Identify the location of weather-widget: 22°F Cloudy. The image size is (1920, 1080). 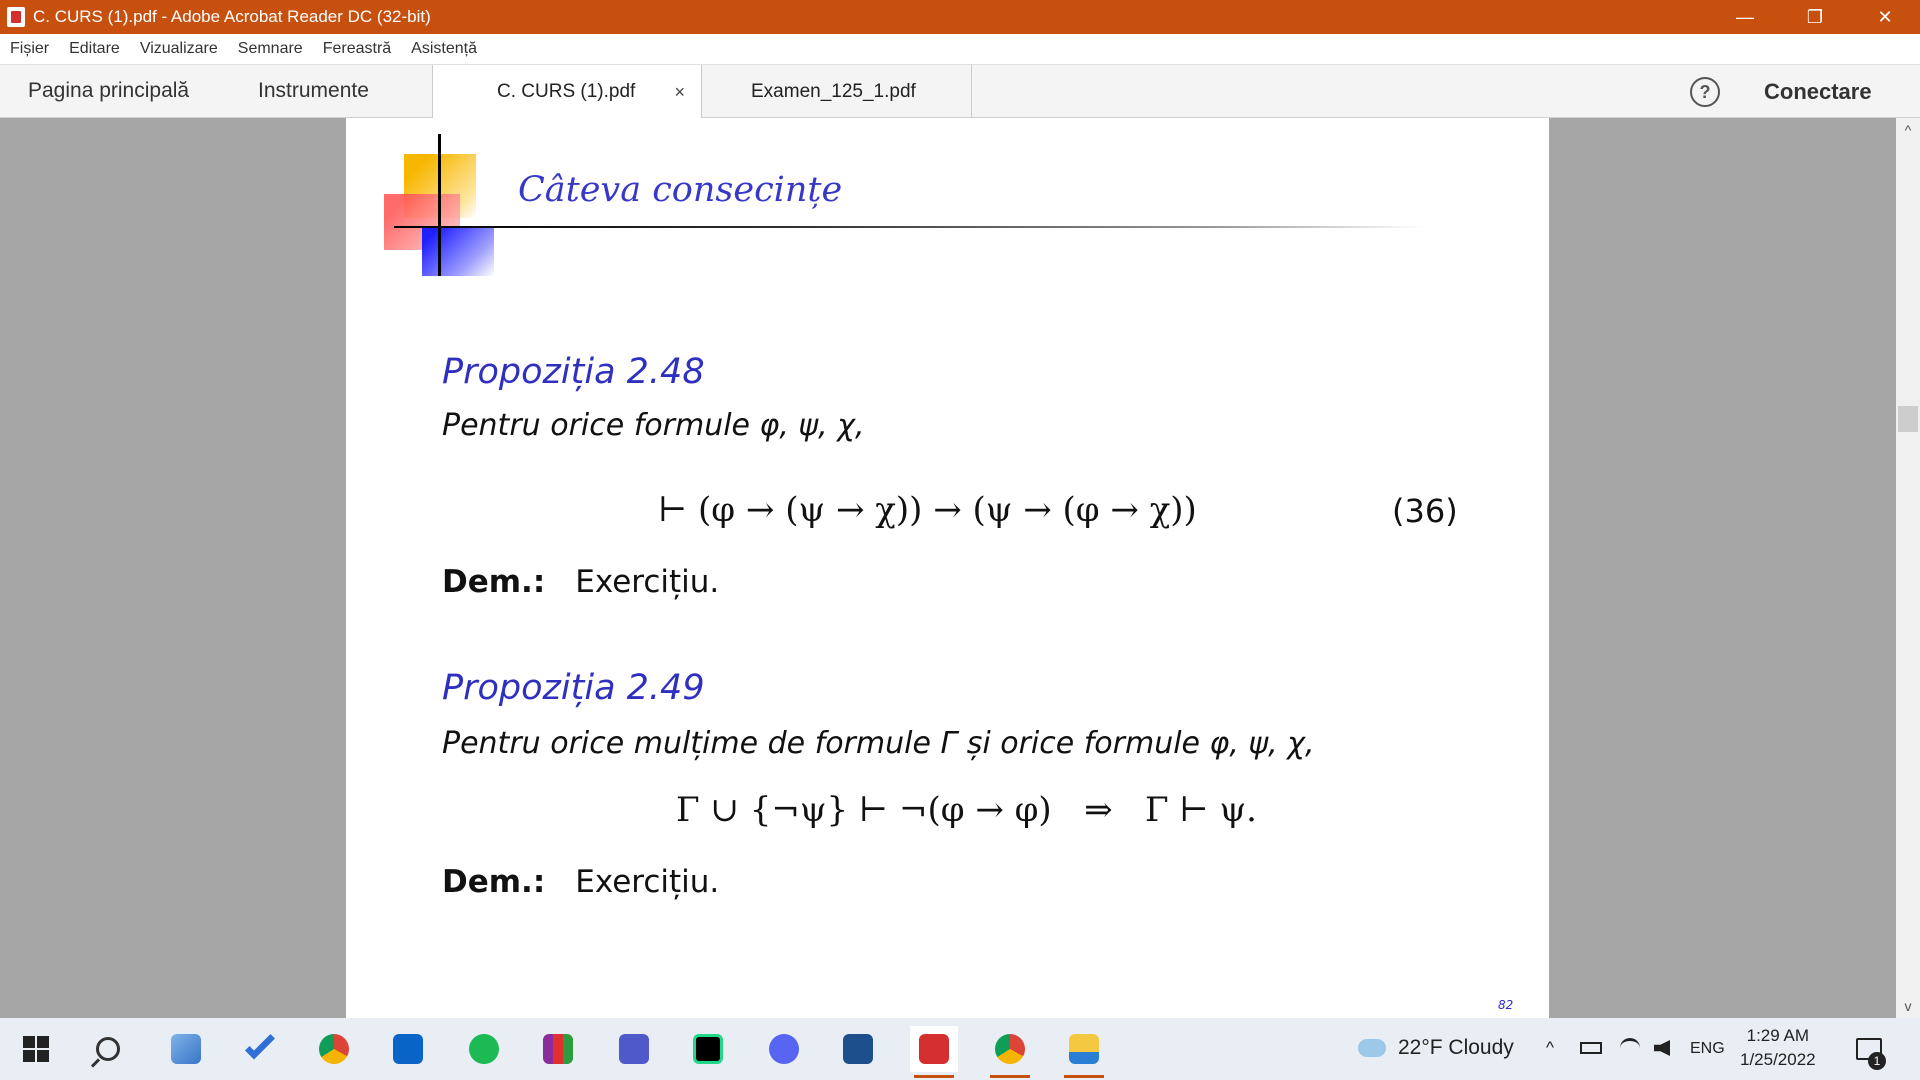
(1436, 1048).